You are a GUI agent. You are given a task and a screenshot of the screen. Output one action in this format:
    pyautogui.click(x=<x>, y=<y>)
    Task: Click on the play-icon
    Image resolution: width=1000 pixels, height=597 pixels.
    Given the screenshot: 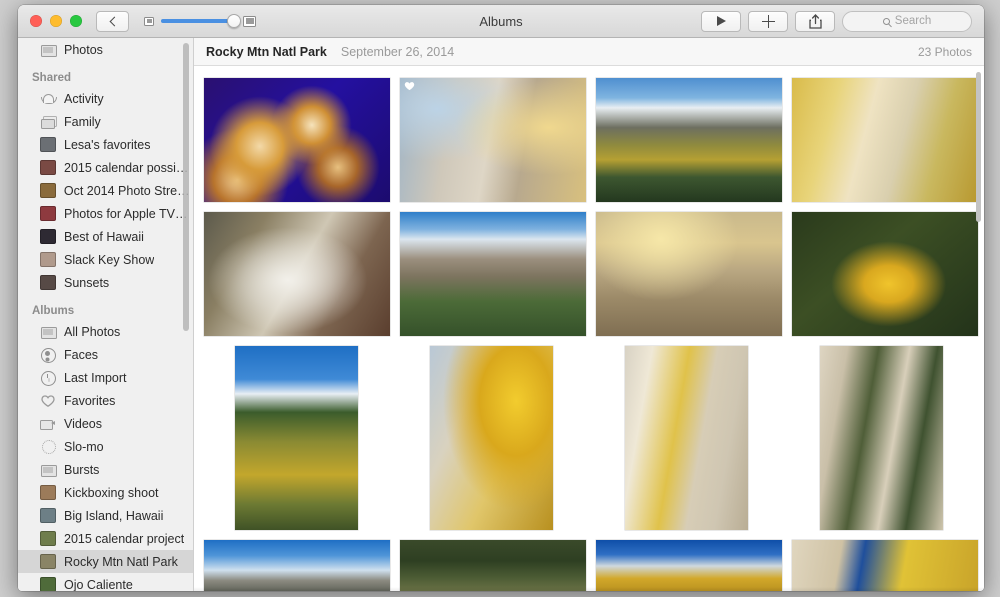 What is the action you would take?
    pyautogui.click(x=721, y=21)
    